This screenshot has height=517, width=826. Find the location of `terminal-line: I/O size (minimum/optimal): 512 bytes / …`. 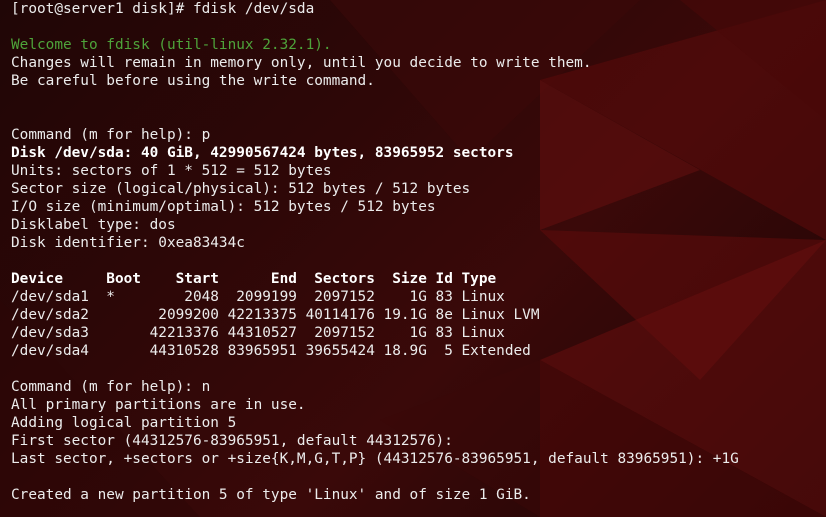

terminal-line: I/O size (minimum/optimal): 512 bytes / … is located at coordinates (223, 207).